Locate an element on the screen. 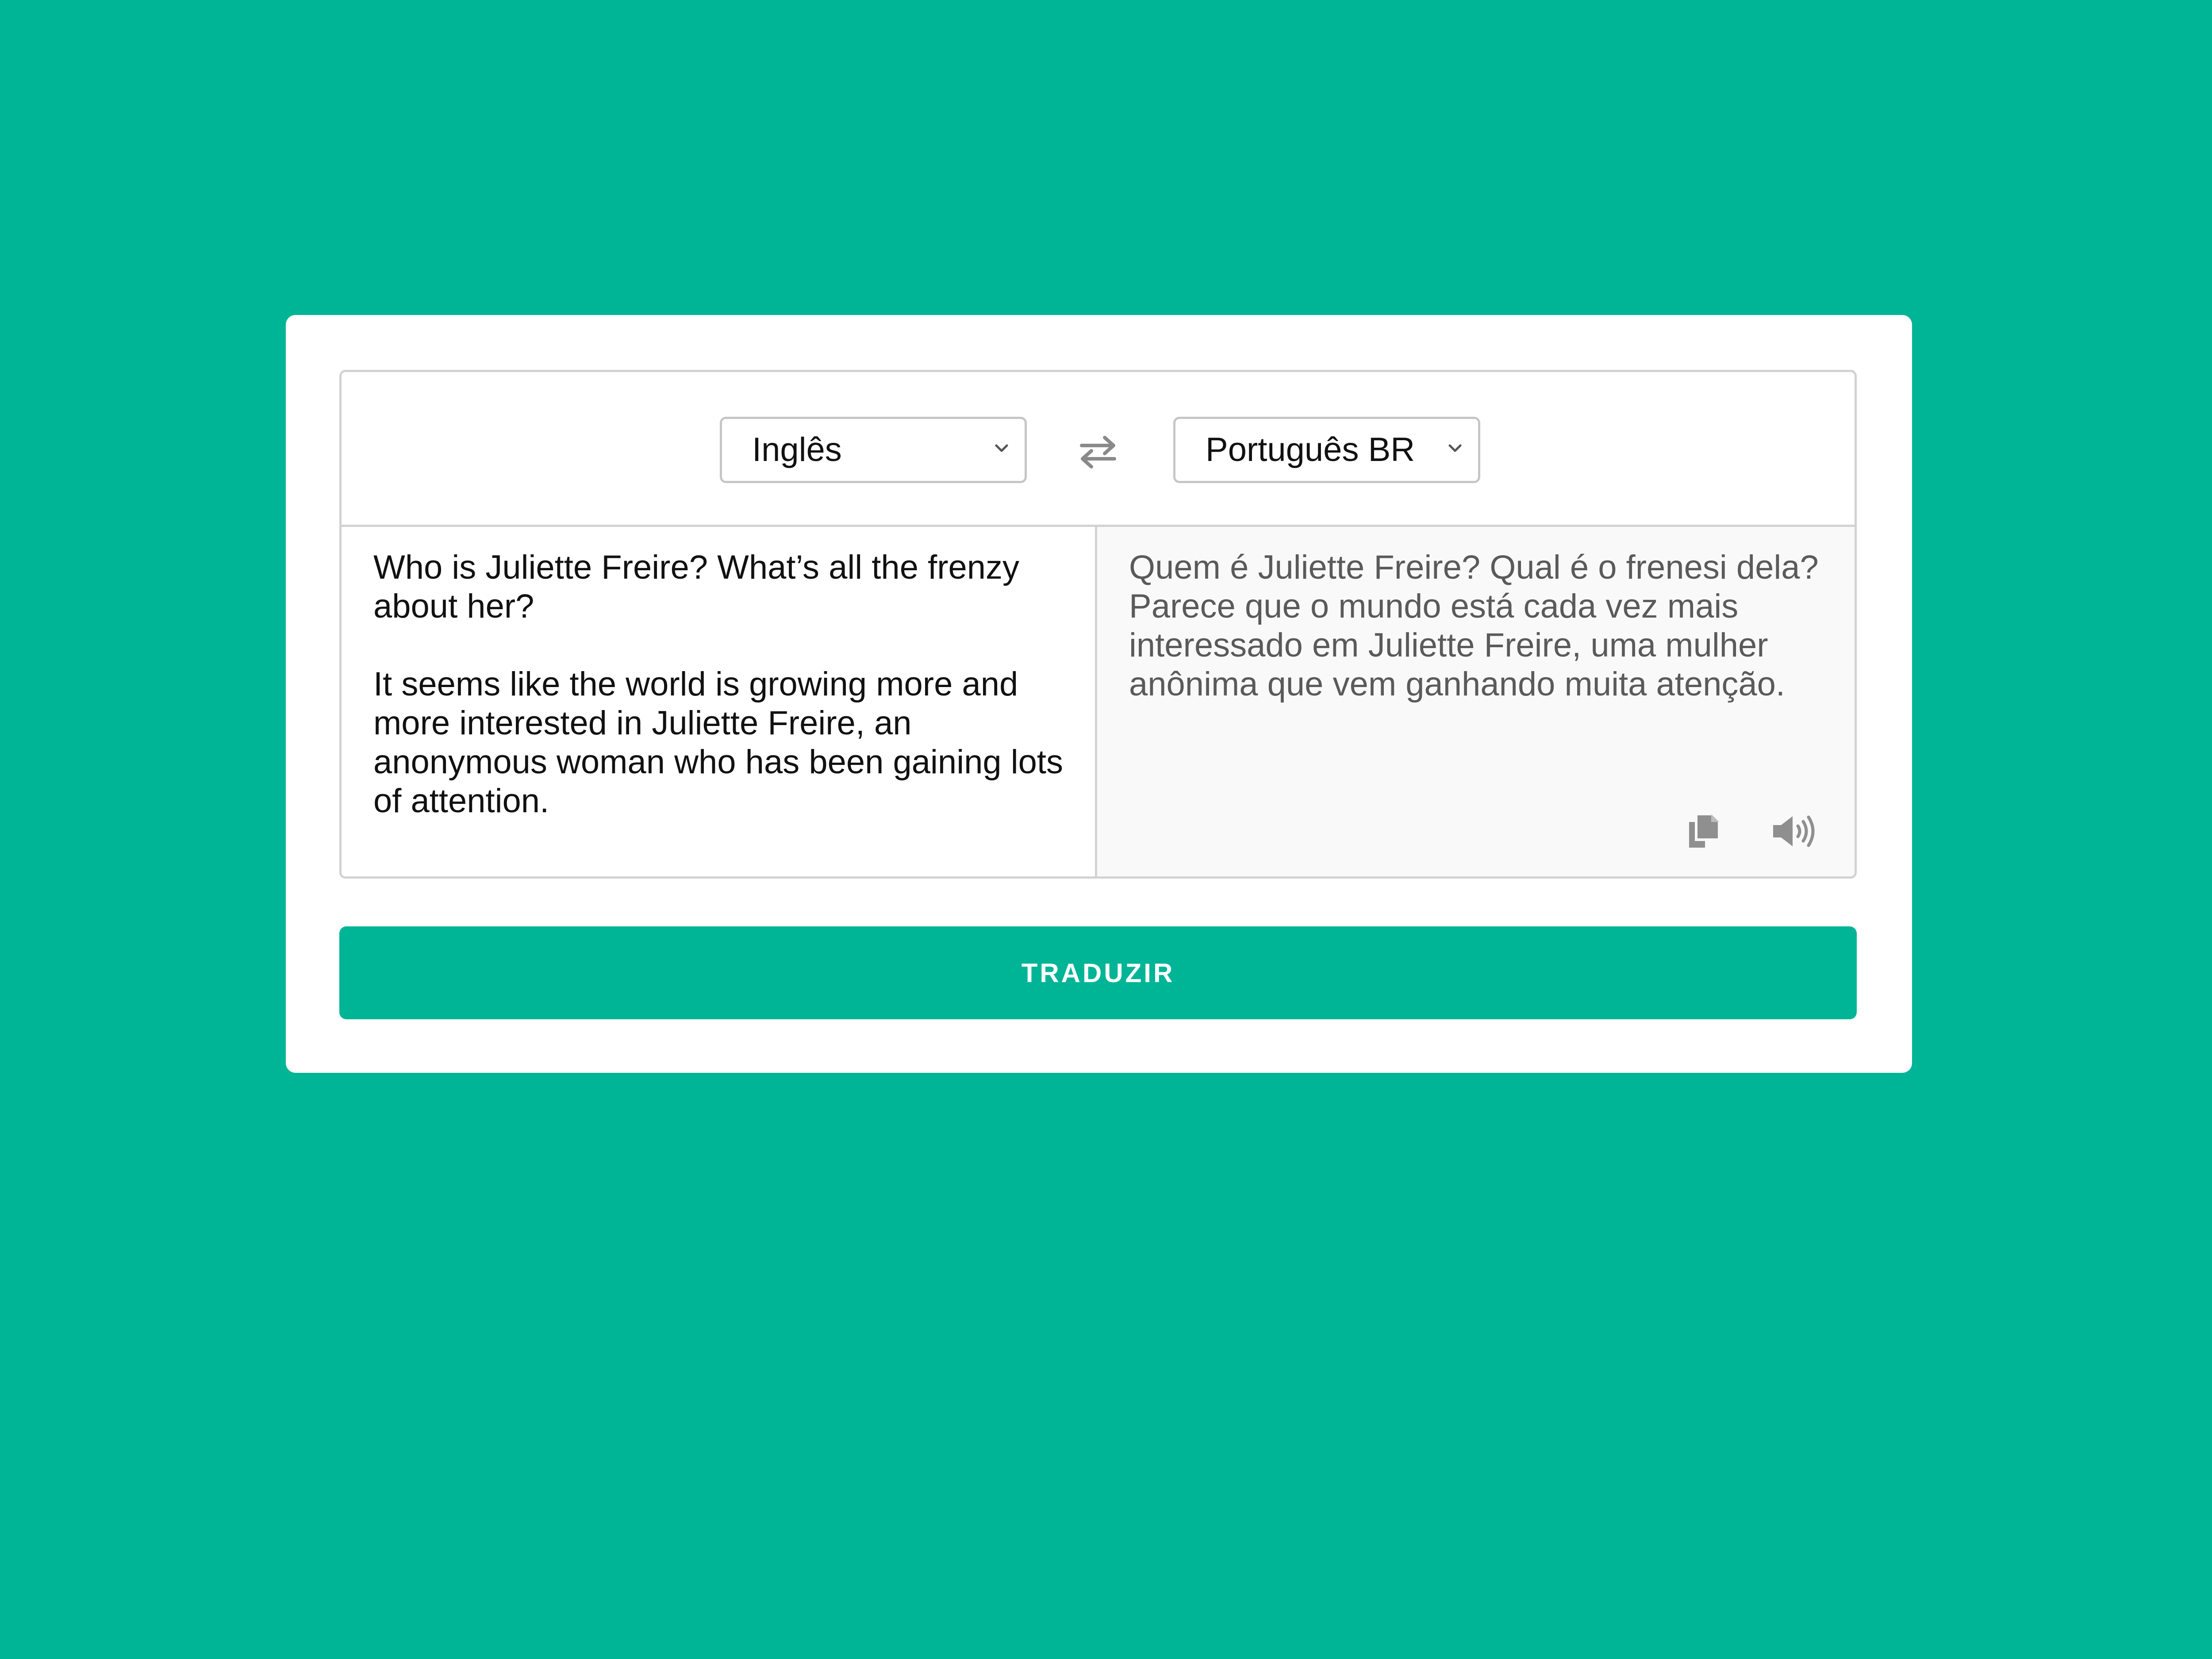  target-language-value: Português BR is located at coordinates (1311, 450).